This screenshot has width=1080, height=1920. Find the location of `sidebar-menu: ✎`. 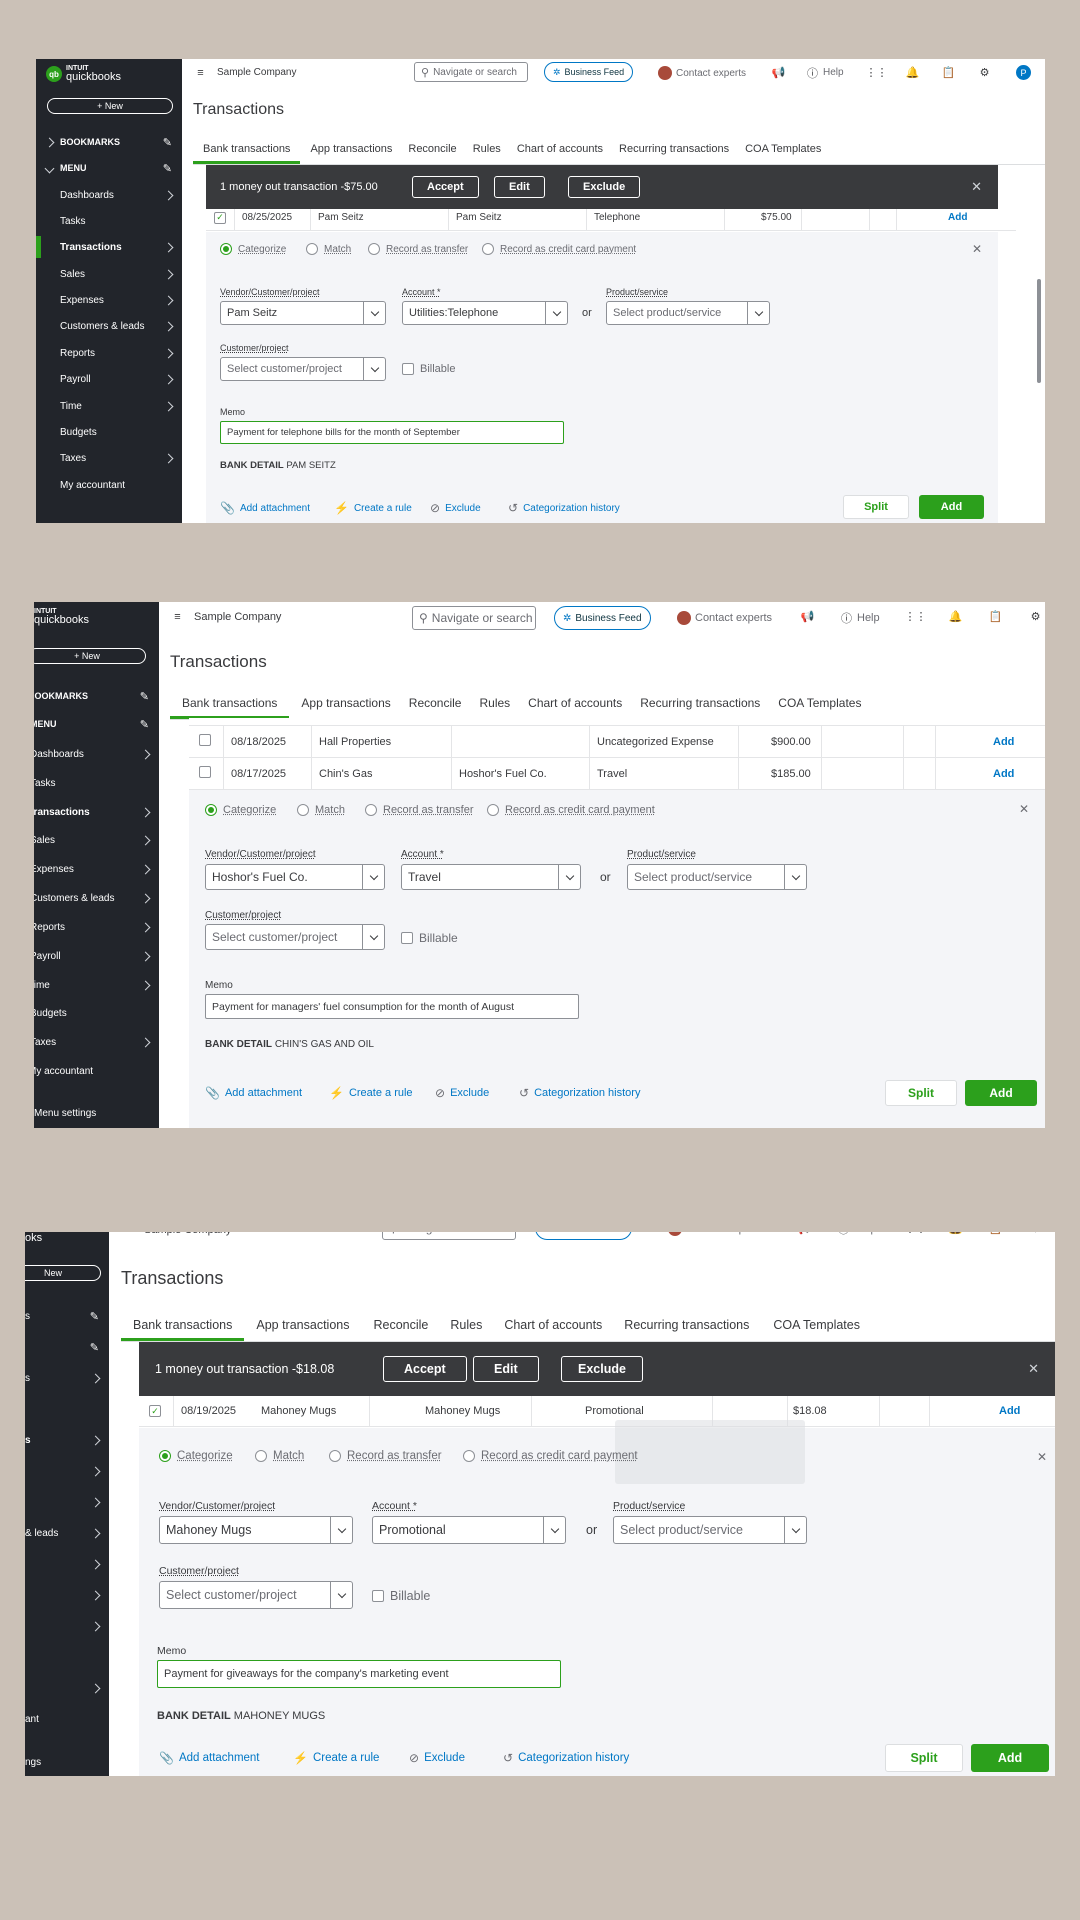

sidebar-menu: ✎ is located at coordinates (67, 1347).